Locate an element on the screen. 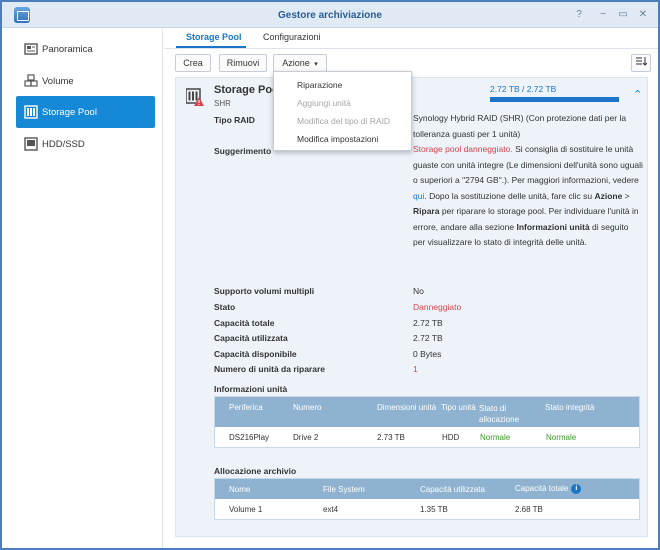  sidebar-item-label: Panoramica is located at coordinates (67, 49).